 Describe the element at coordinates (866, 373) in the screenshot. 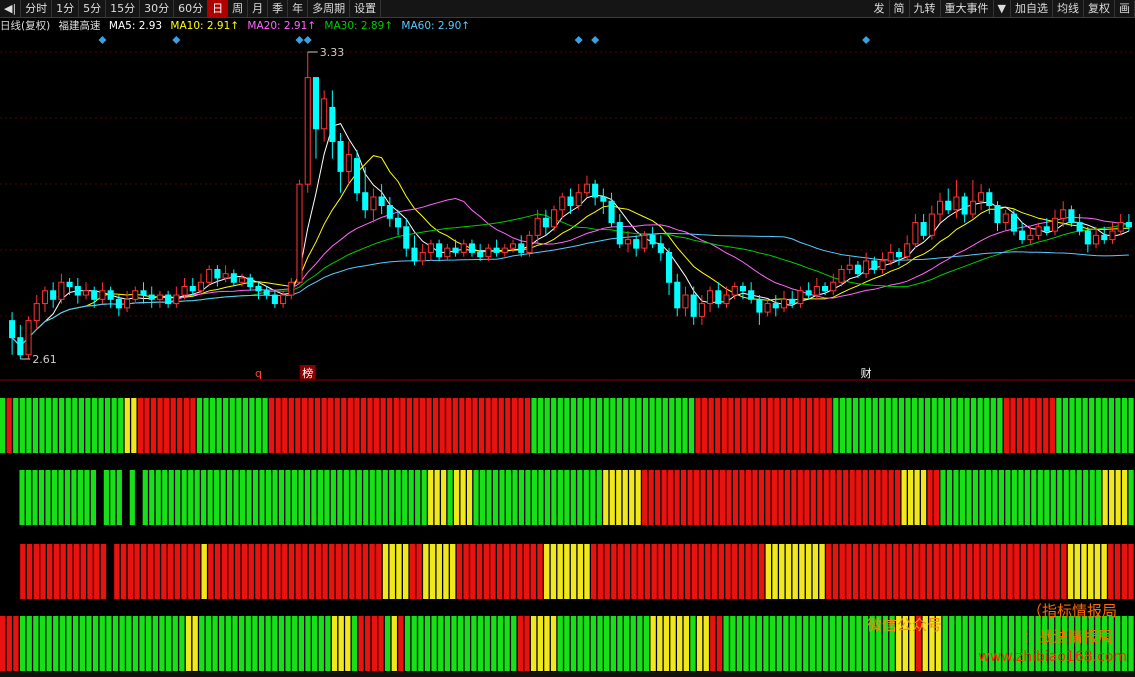

I see `chart-annotation: 财` at that location.